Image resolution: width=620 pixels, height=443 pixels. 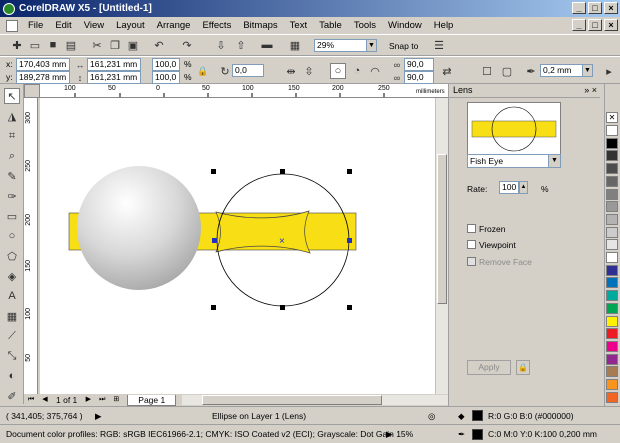 What do you see at coordinates (609, 71) in the screenshot?
I see `more-options-icon: ▸` at bounding box center [609, 71].